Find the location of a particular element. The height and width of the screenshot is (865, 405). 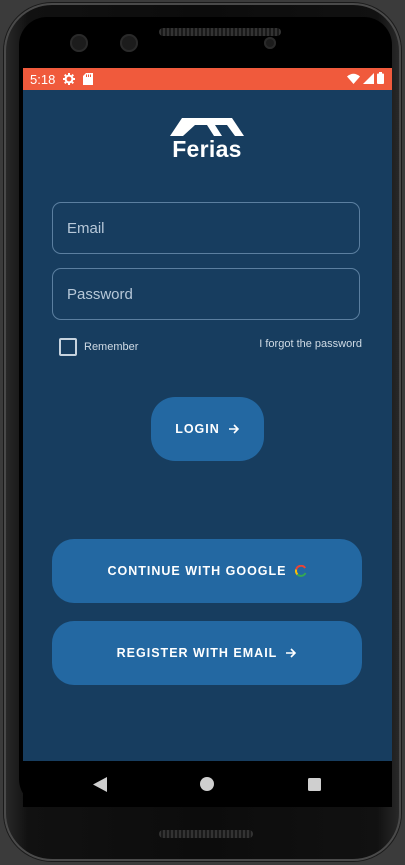

earpiece-speaker is located at coordinates (220, 32).